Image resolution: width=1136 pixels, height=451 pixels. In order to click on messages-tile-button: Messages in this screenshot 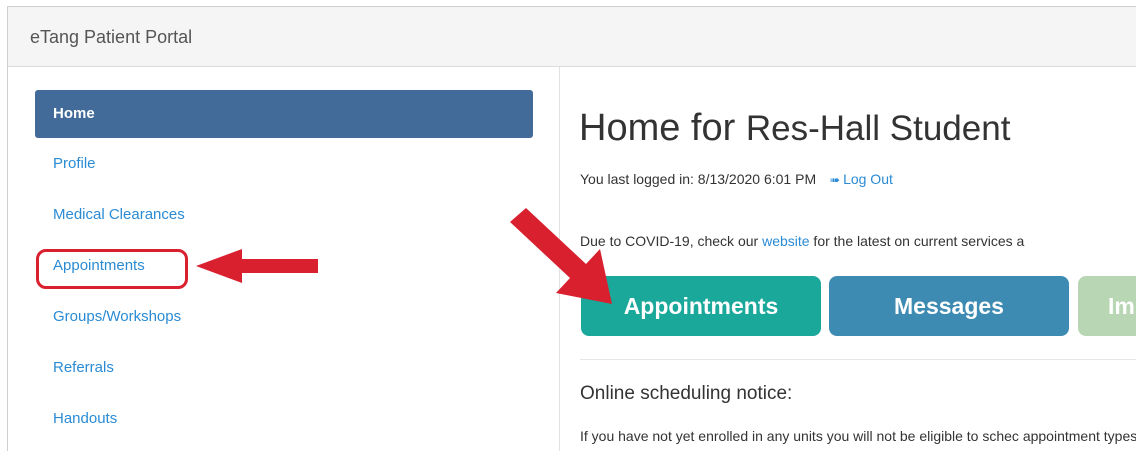, I will do `click(949, 306)`.